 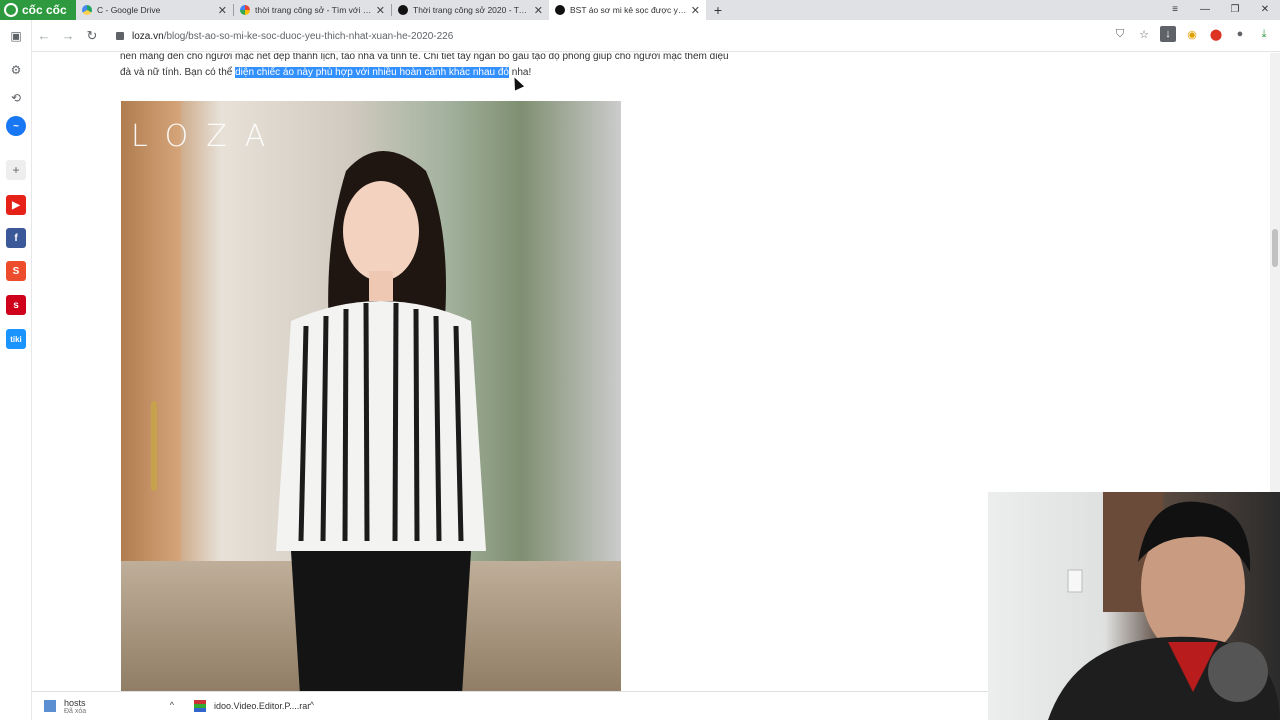 I want to click on photo-door-handle, so click(x=154, y=446).